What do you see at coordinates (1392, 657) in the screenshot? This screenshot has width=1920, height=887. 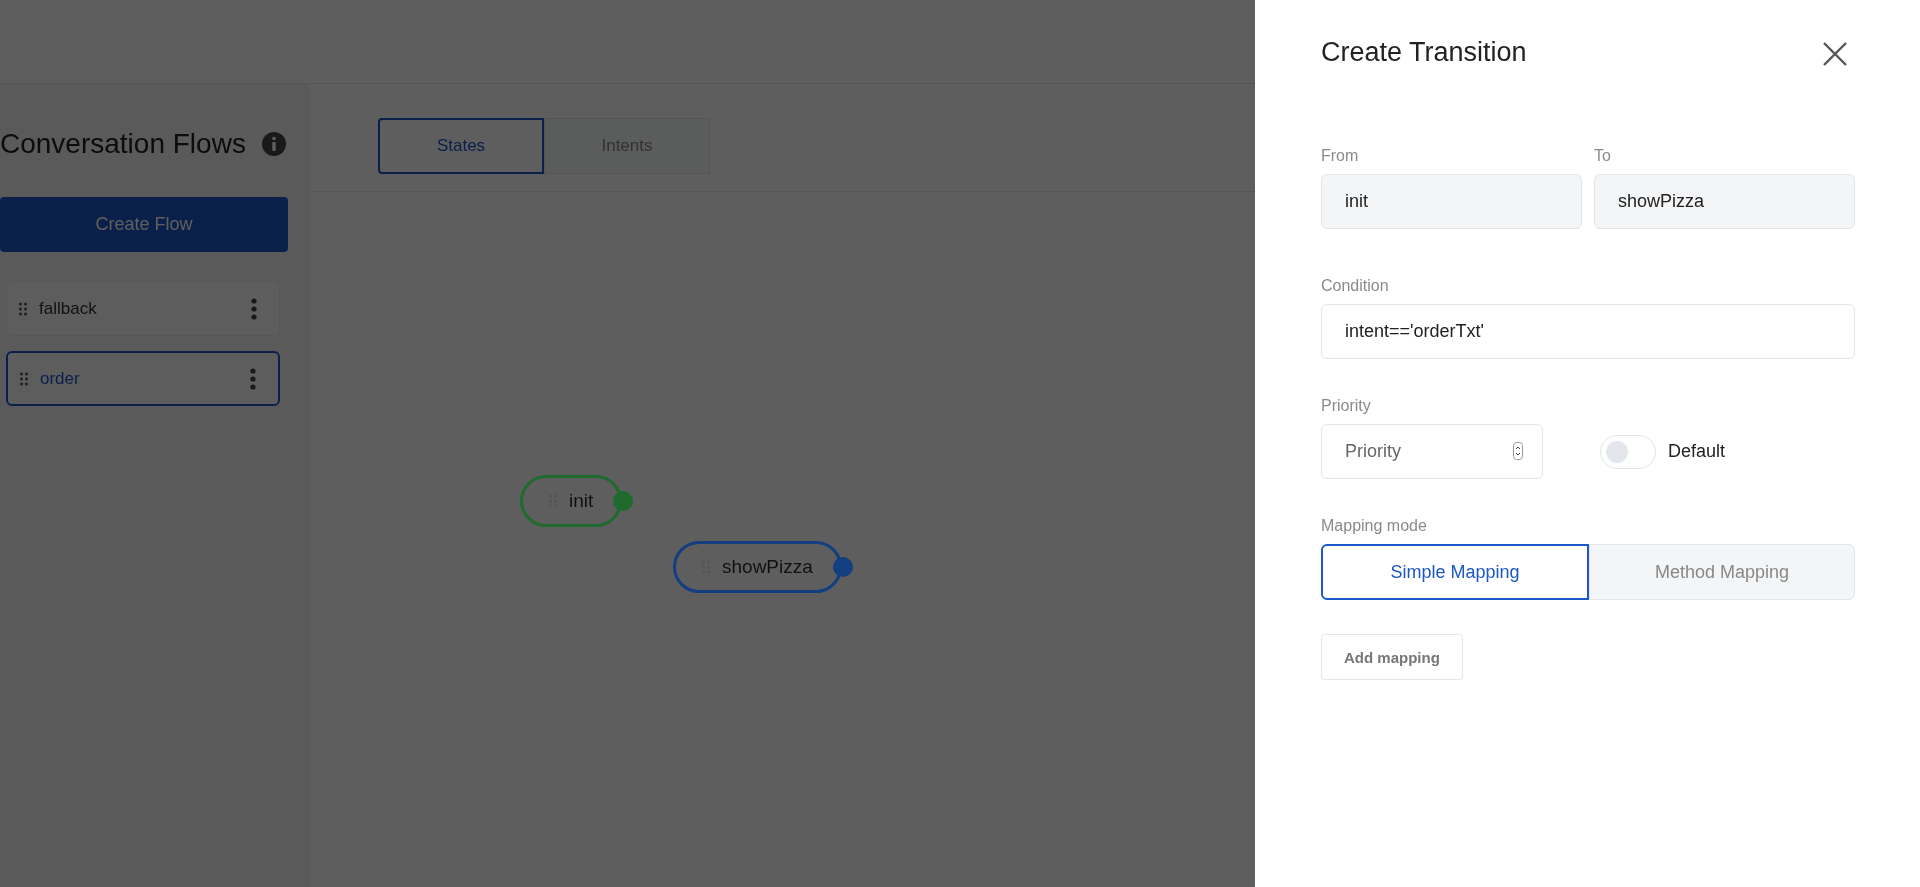 I see `add-mapping-button: Add mapping` at bounding box center [1392, 657].